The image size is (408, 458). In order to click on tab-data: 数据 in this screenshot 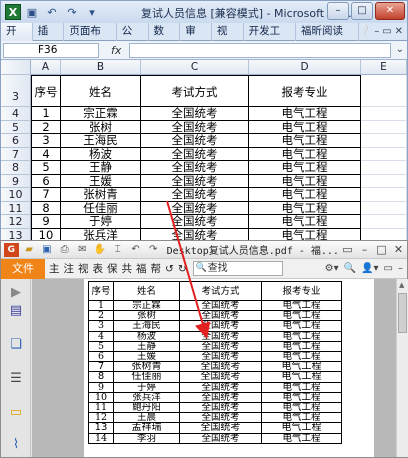, I will do `click(165, 38)`.